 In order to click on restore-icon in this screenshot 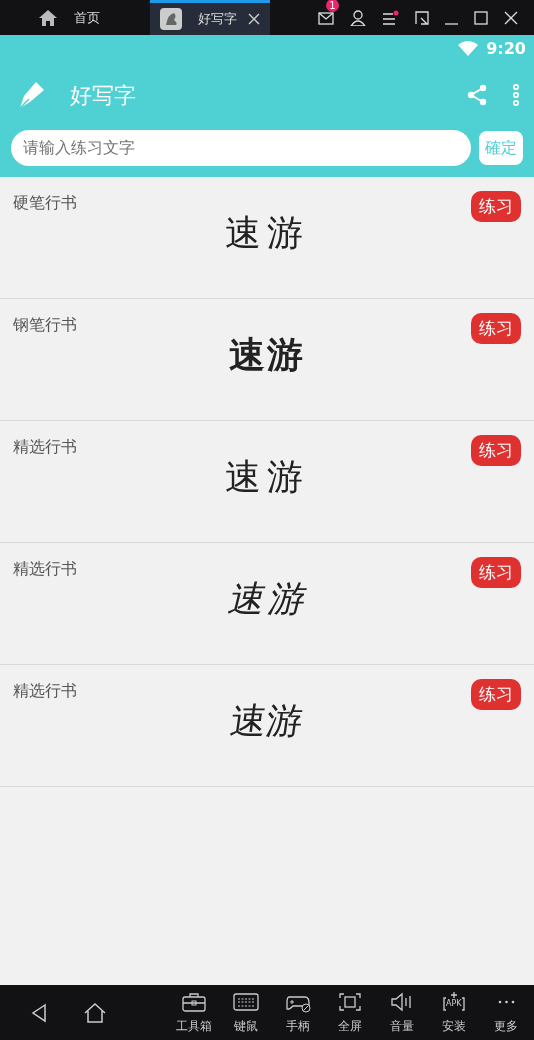, I will do `click(422, 17)`.